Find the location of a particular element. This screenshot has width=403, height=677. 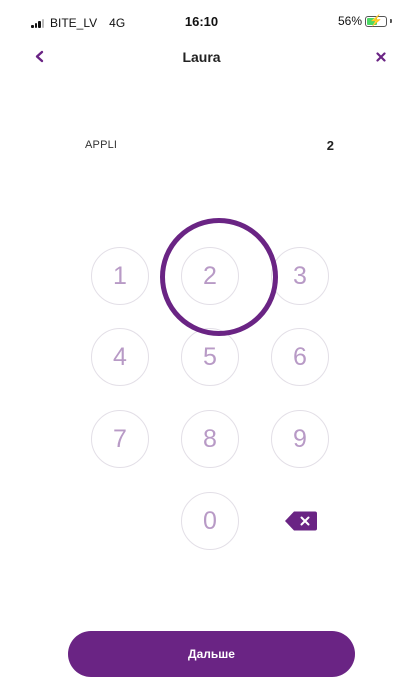

entry-label: APPLI is located at coordinates (101, 145).